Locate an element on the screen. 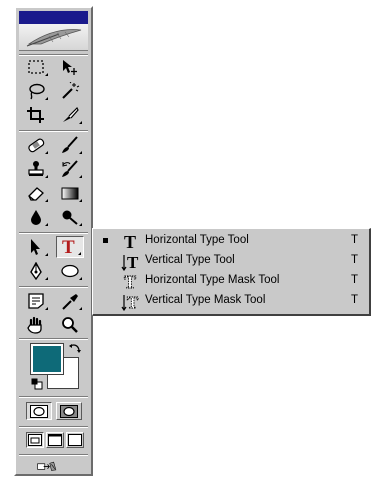  swap-colors-icon is located at coordinates (75, 349).